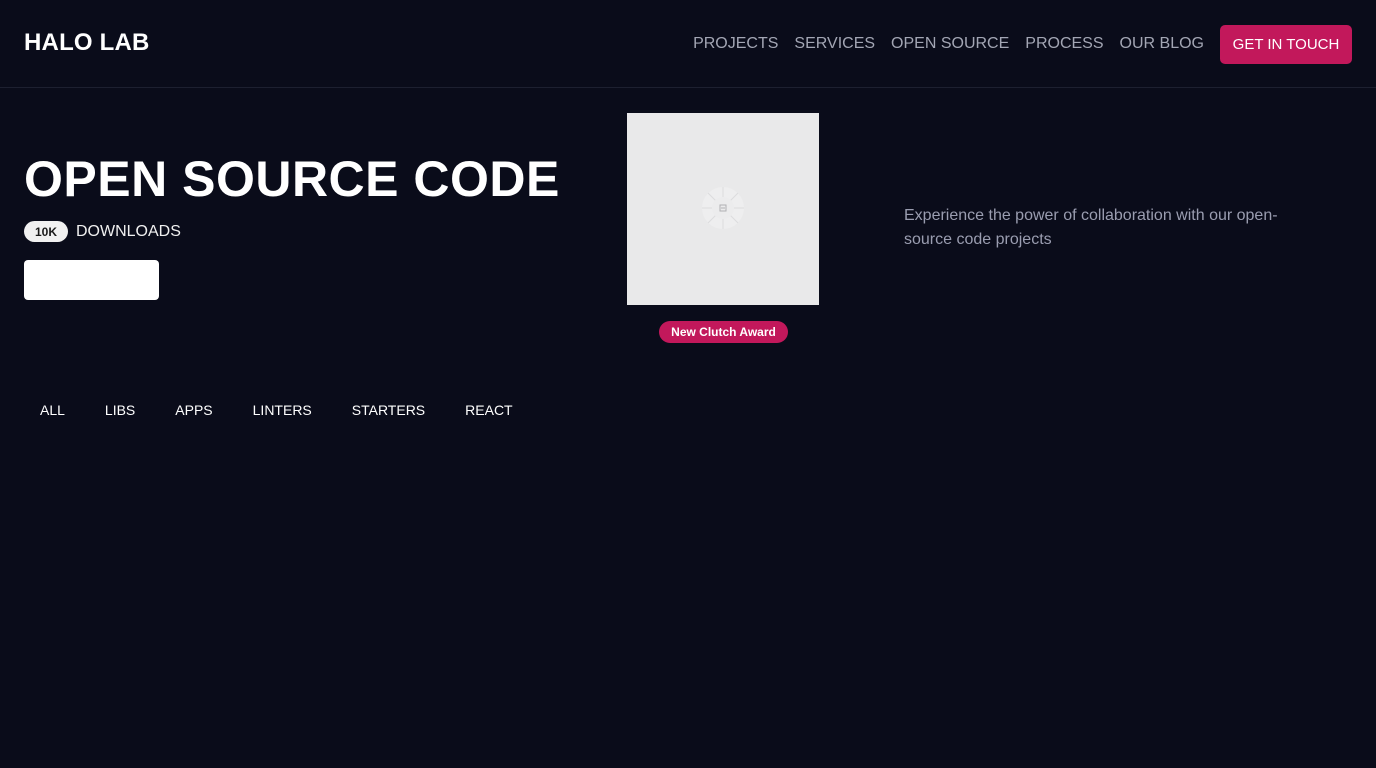  I want to click on downloads-stat: 10K DOWNLOADS, so click(102, 231).